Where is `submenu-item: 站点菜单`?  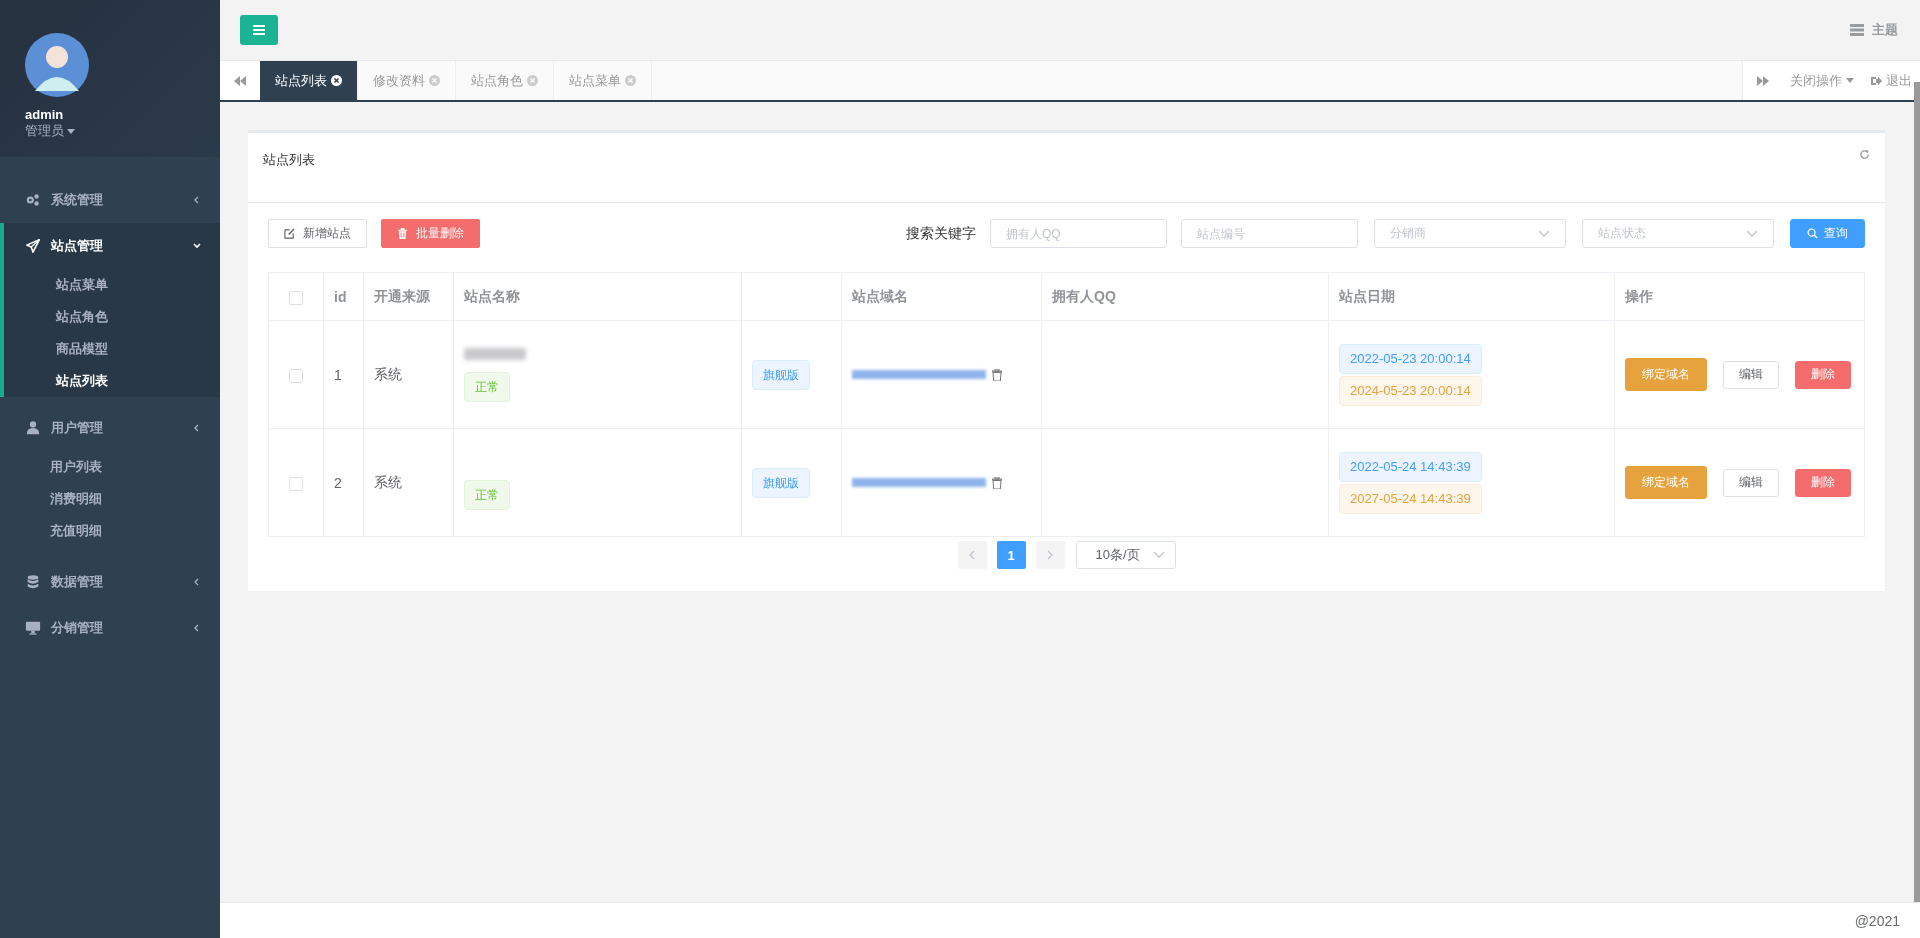 submenu-item: 站点菜单 is located at coordinates (112, 285).